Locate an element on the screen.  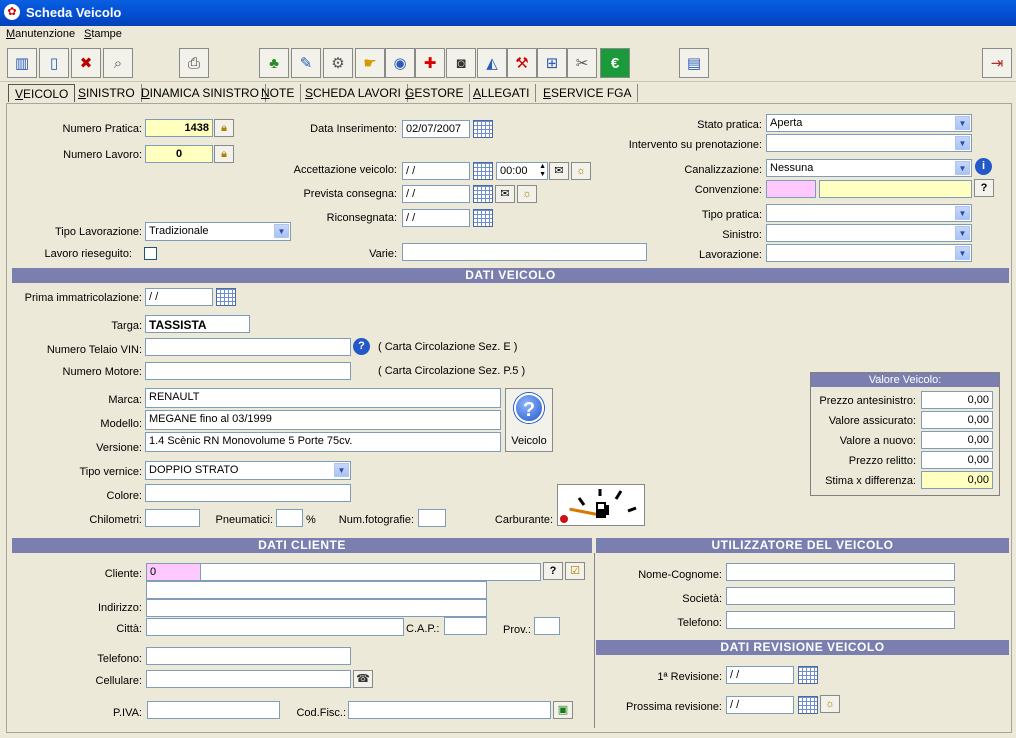
checklist-icon: ☑ is located at coordinates (575, 571).